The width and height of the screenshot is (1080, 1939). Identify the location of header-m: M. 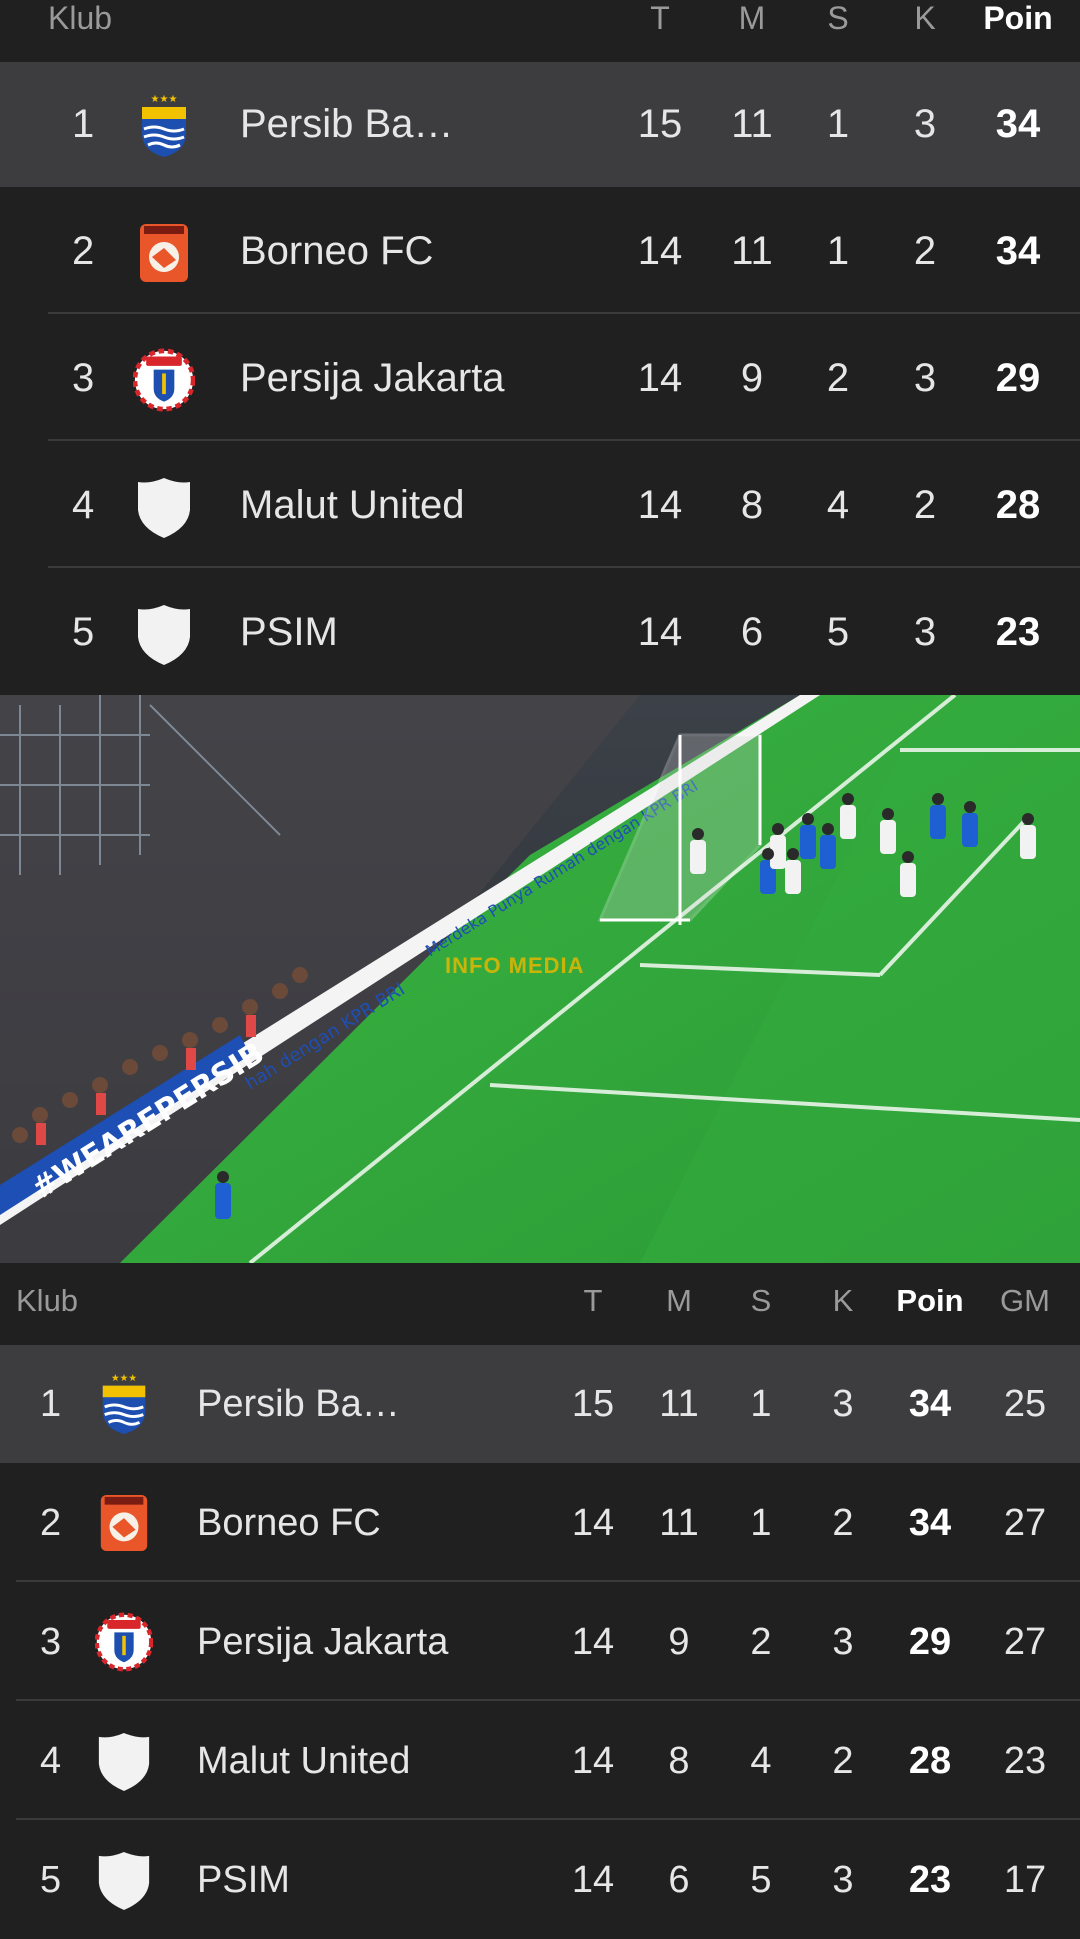
(679, 1300).